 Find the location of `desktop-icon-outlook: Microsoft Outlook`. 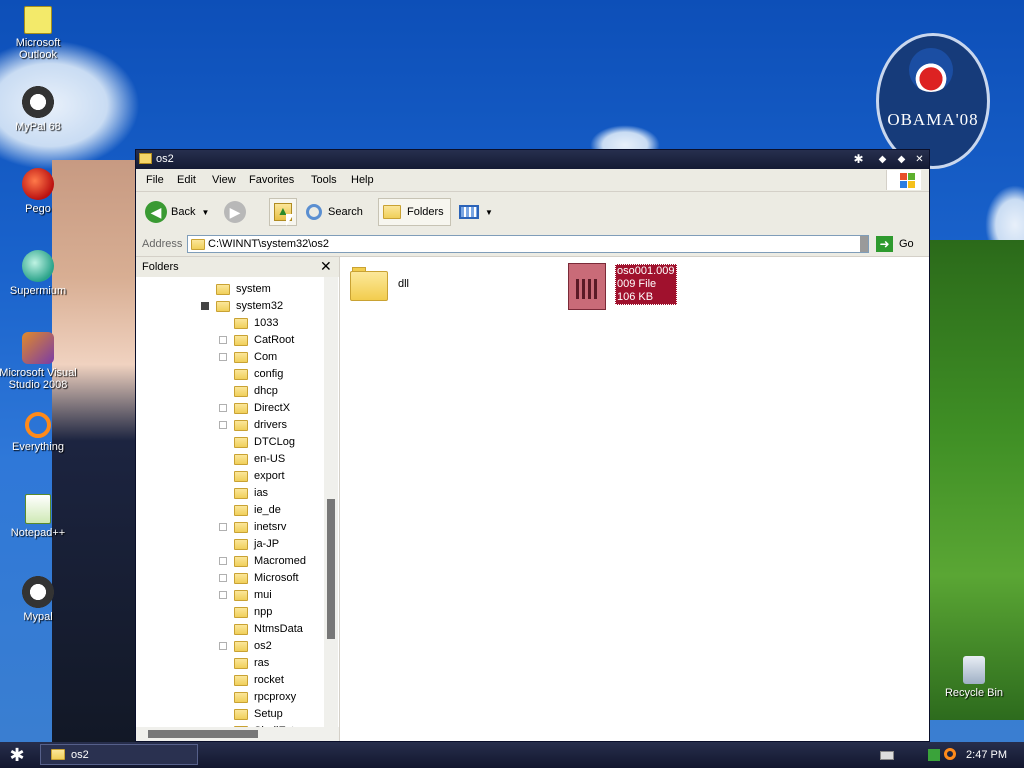

desktop-icon-outlook: Microsoft Outlook is located at coordinates (39, 33).